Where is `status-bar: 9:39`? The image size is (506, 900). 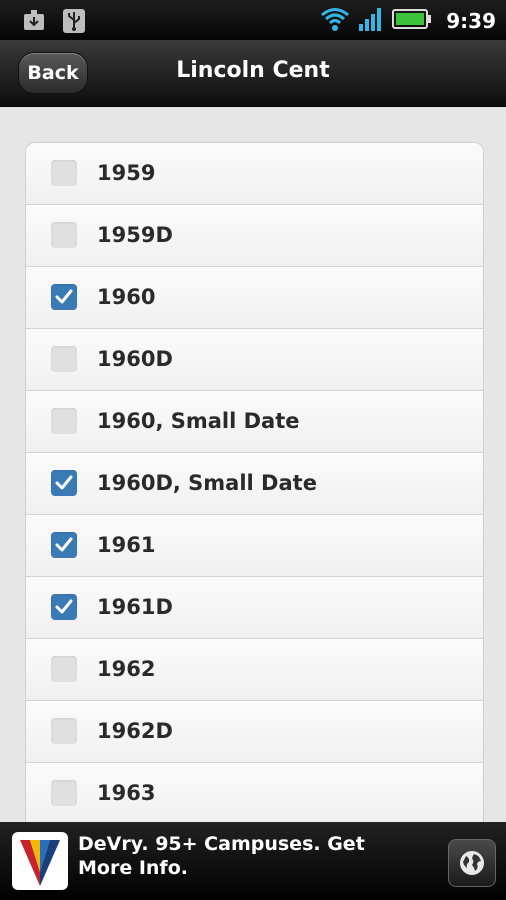
status-bar: 9:39 is located at coordinates (253, 20).